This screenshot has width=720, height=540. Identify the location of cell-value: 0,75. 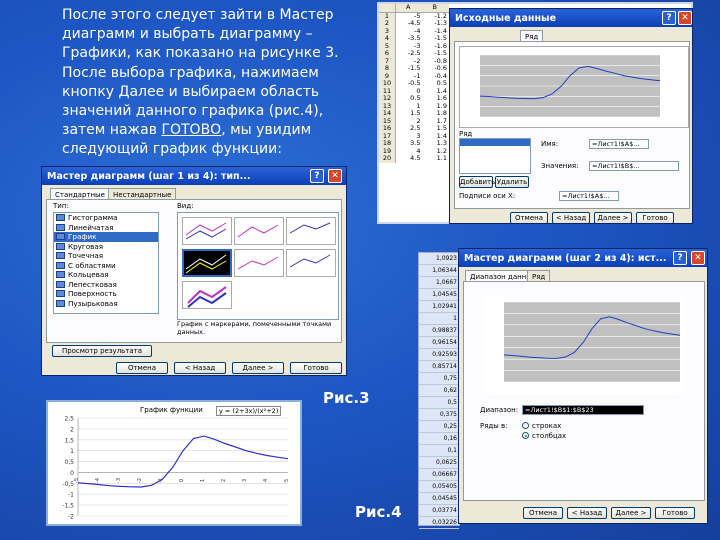
(439, 379).